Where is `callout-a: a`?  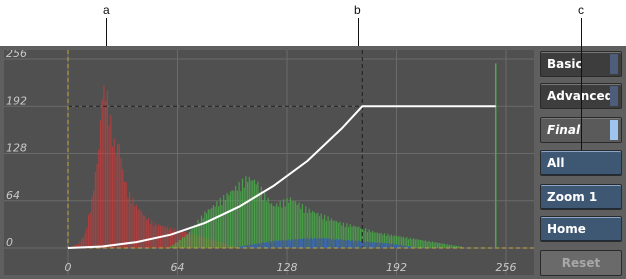 callout-a: a is located at coordinates (106, 10).